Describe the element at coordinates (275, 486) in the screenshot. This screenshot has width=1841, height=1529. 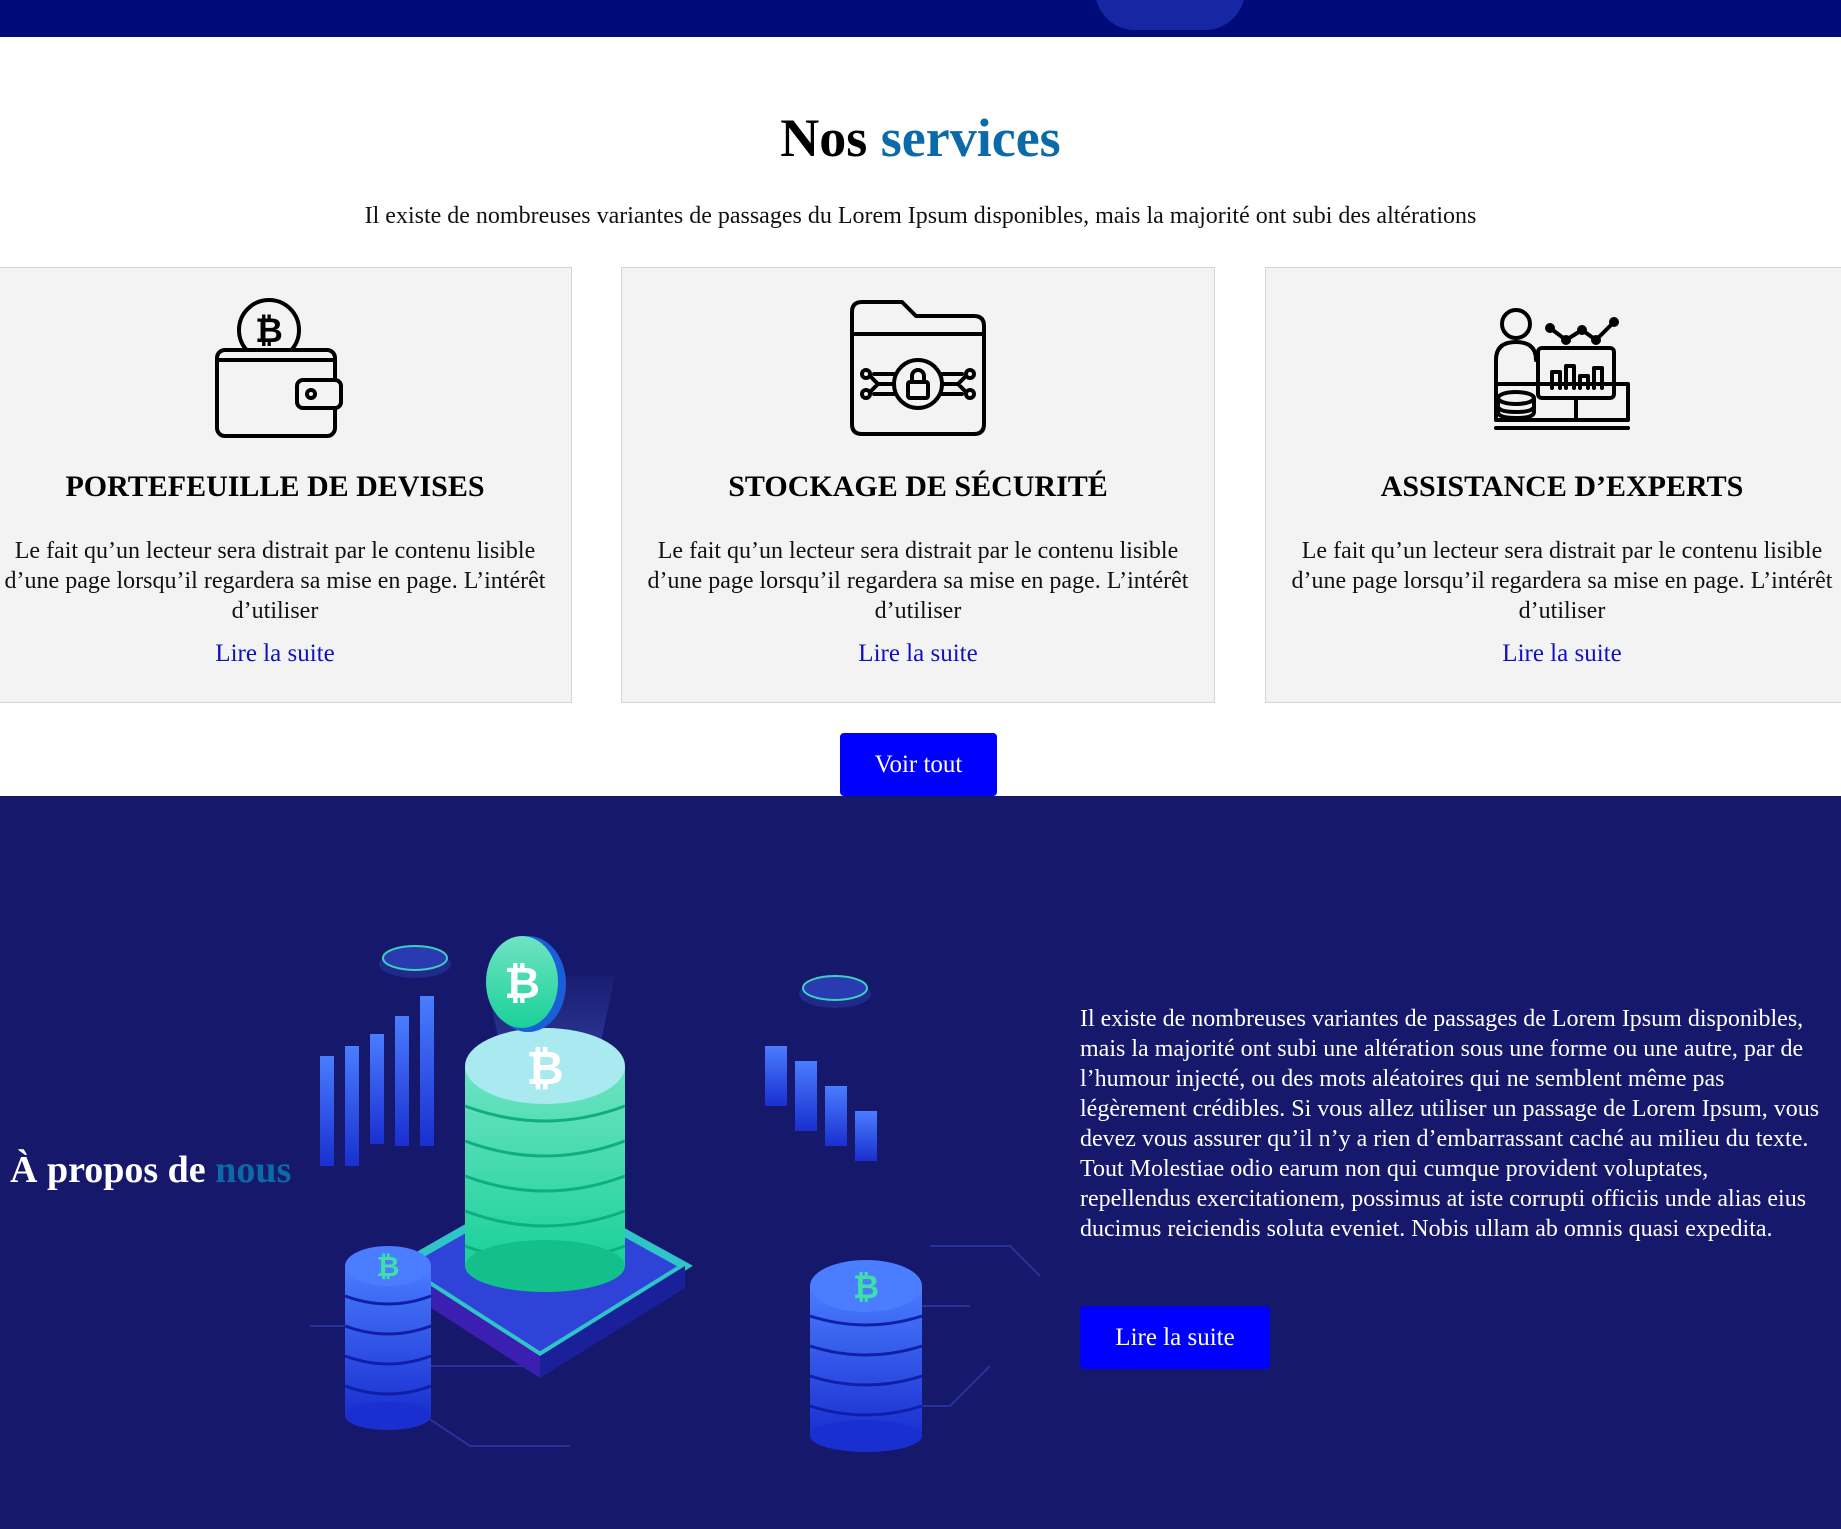
I see `card-title: PORTEFEUILLE DE DEVISES` at that location.